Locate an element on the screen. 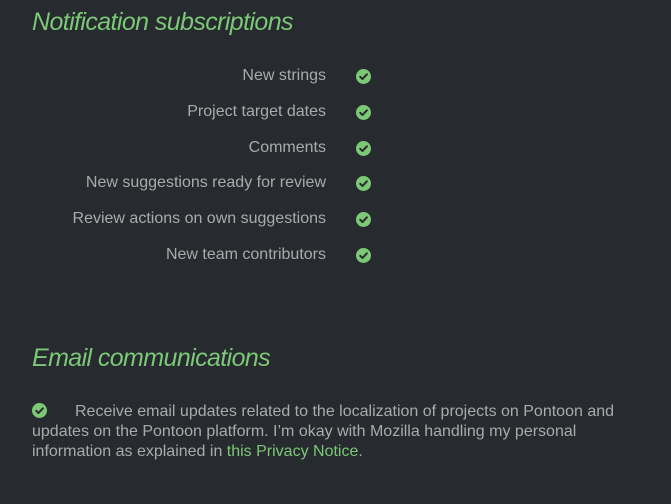 The width and height of the screenshot is (671, 504). subscription-label-new-suggestions: New suggestions ready for review is located at coordinates (206, 183).